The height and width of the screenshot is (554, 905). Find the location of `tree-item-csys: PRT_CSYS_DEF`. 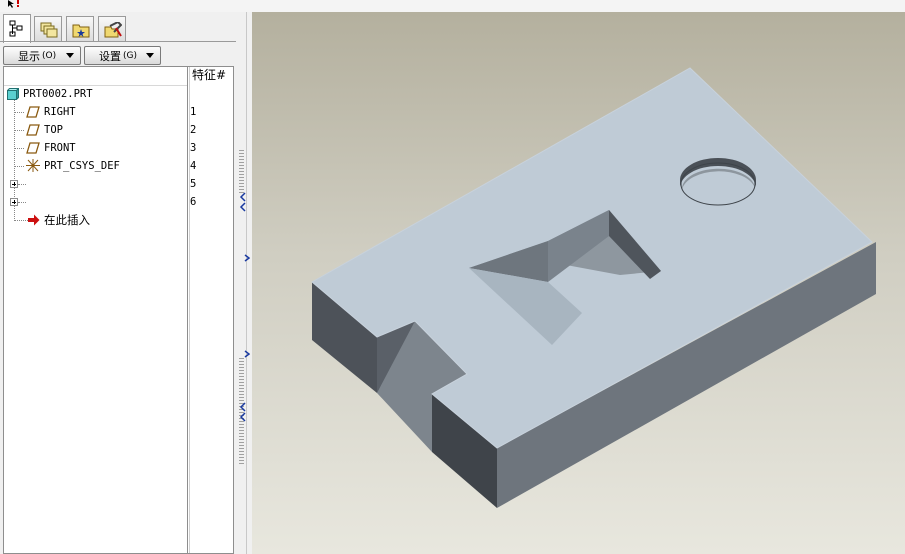

tree-item-csys: PRT_CSYS_DEF is located at coordinates (95, 166).